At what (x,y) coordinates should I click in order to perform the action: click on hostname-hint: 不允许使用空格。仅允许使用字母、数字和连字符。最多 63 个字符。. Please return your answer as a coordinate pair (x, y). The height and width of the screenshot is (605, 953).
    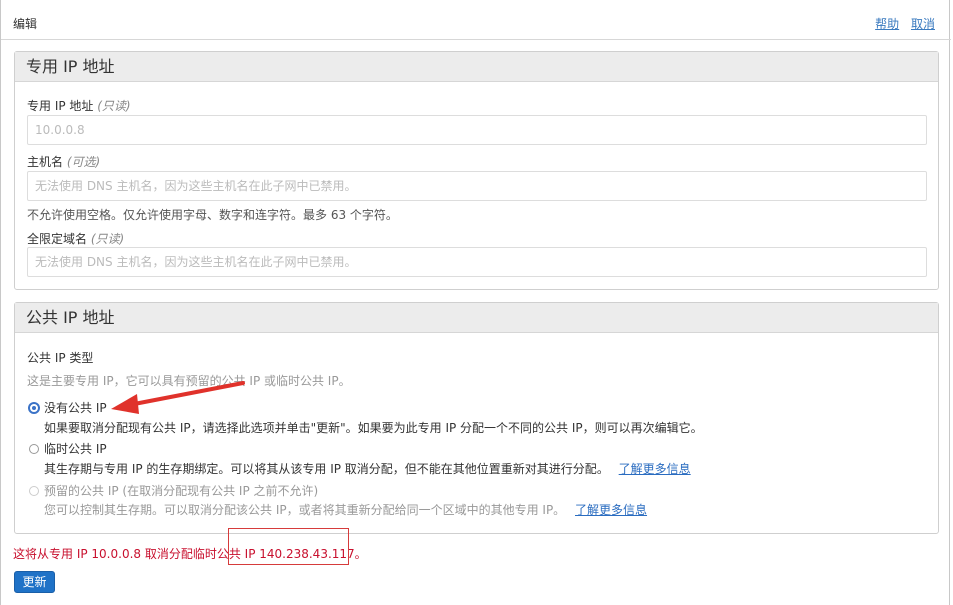
    Looking at the image, I should click on (212, 215).